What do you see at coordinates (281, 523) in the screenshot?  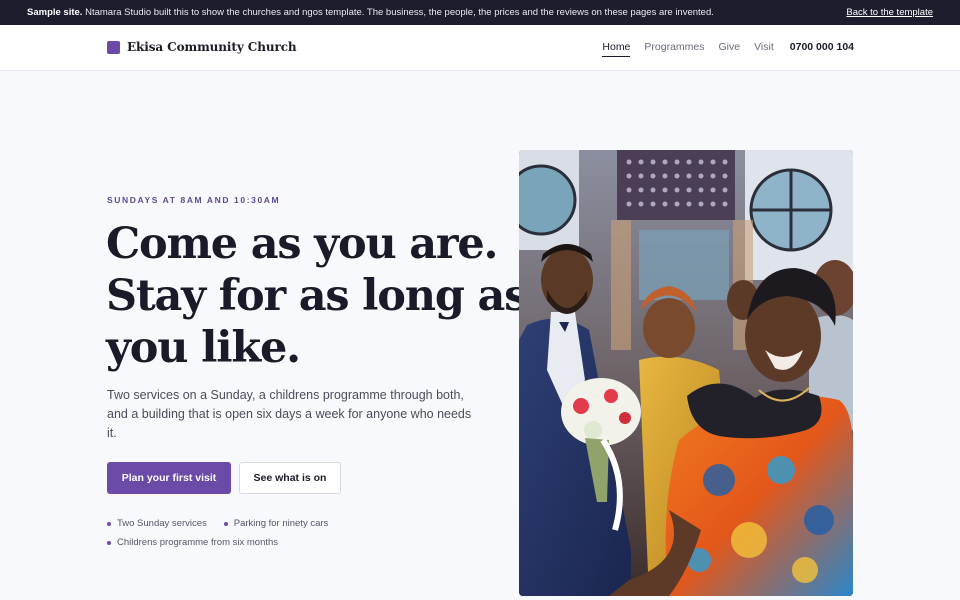 I see `feature-label: Parking for ninety cars` at bounding box center [281, 523].